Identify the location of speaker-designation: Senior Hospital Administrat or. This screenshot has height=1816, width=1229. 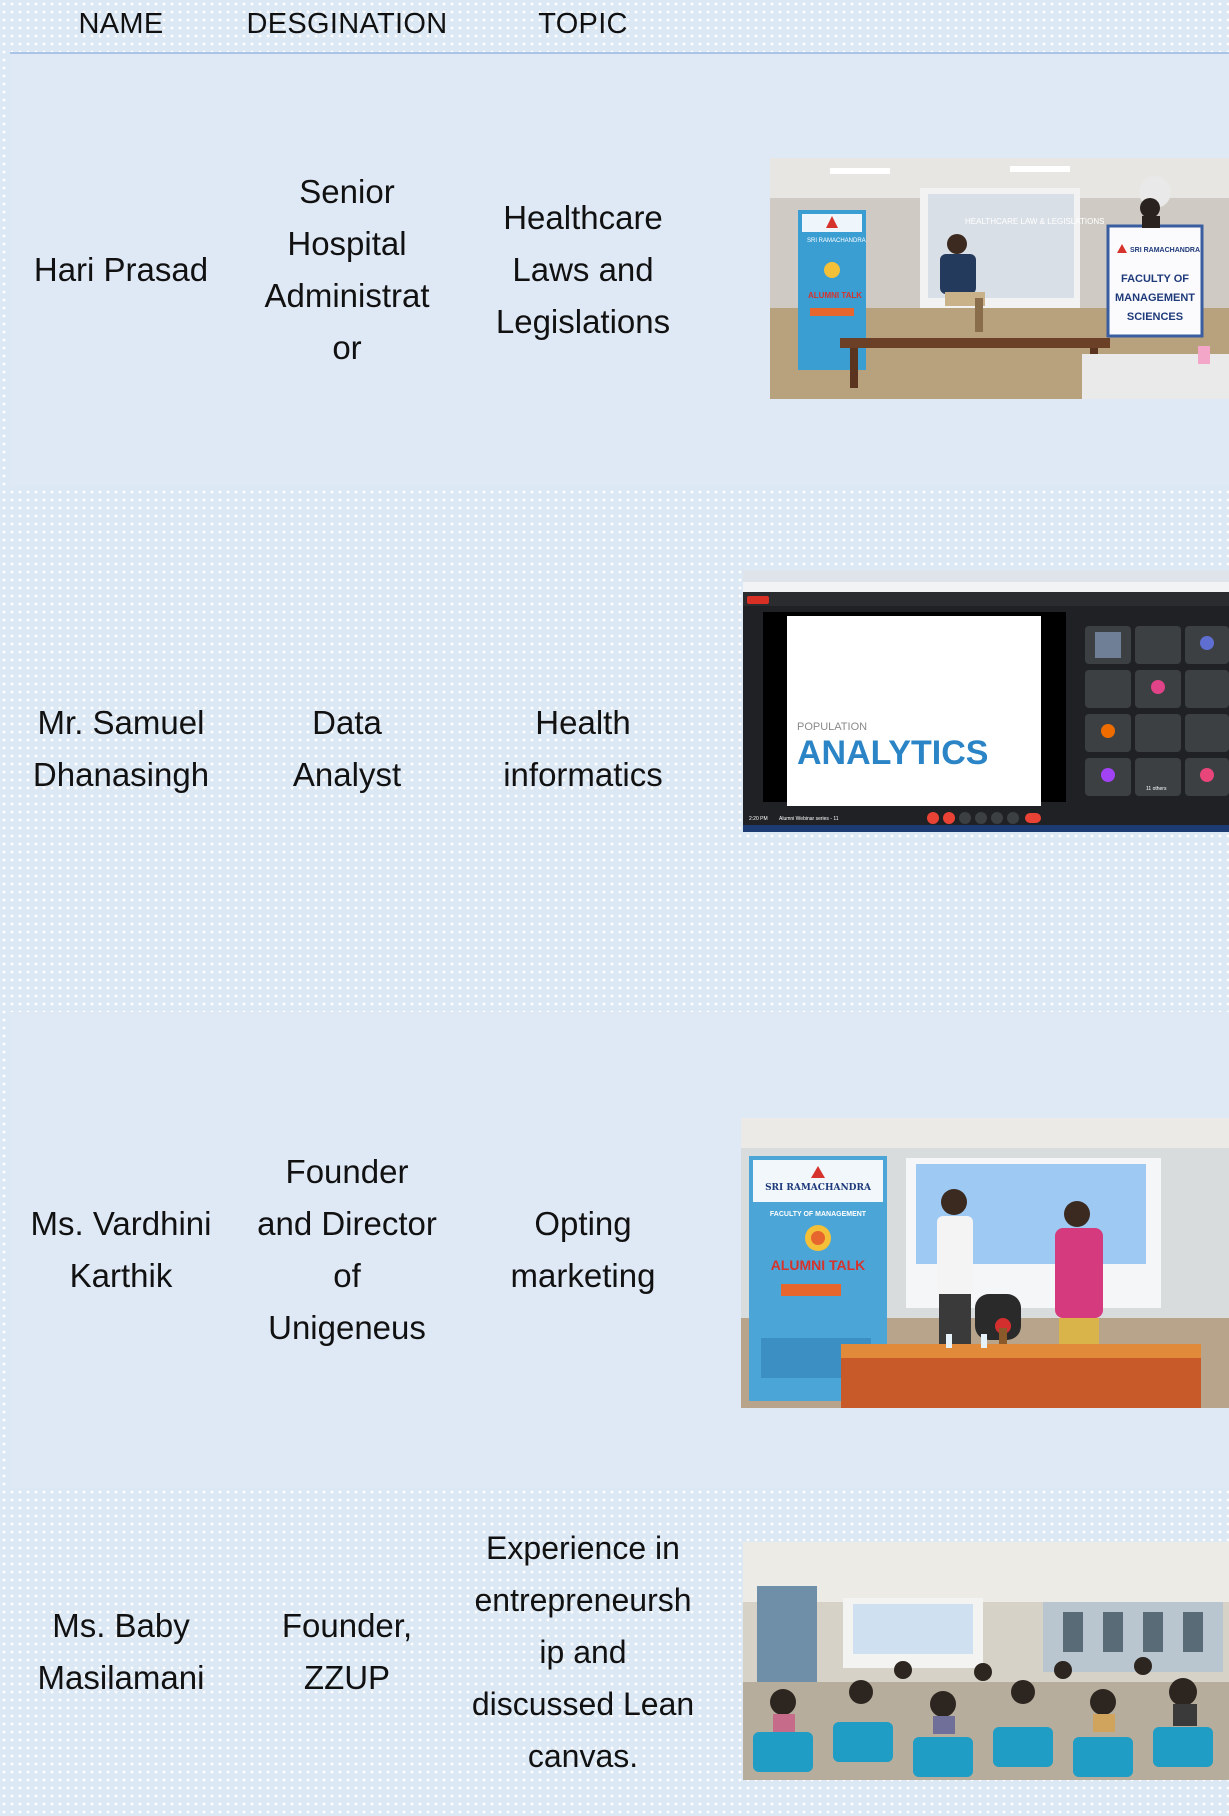
(347, 269).